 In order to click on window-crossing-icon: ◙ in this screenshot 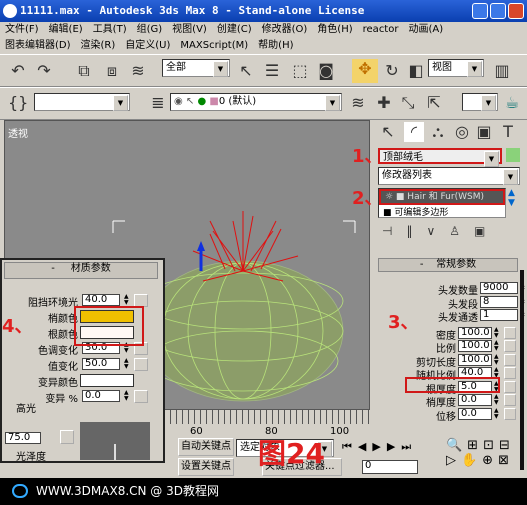, I will do `click(326, 71)`.